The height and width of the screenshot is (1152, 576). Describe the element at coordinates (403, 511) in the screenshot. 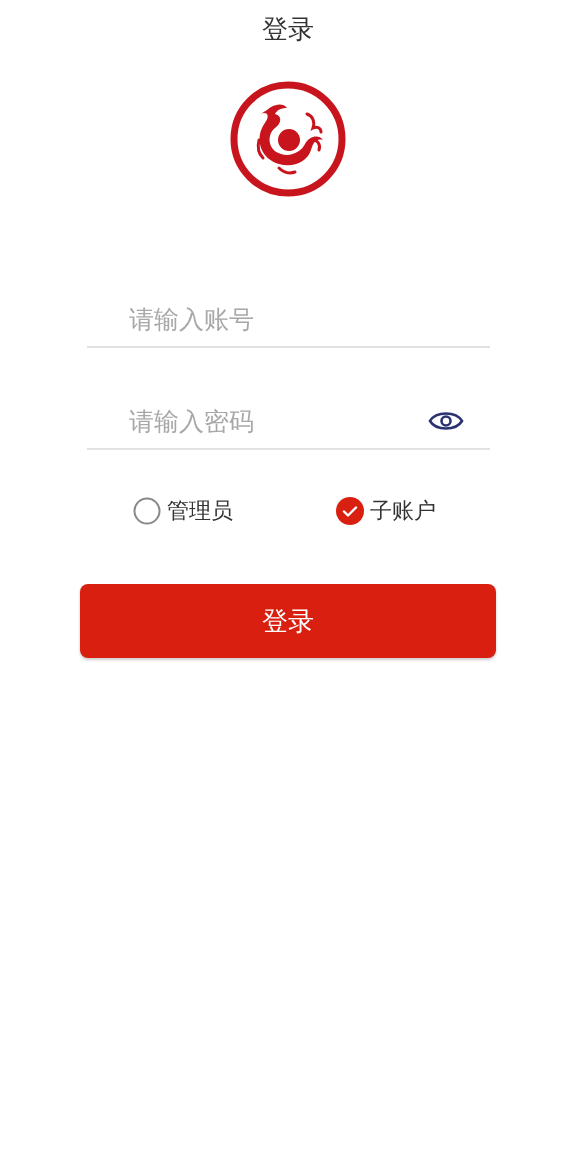

I see `radio-label: 子账户` at that location.